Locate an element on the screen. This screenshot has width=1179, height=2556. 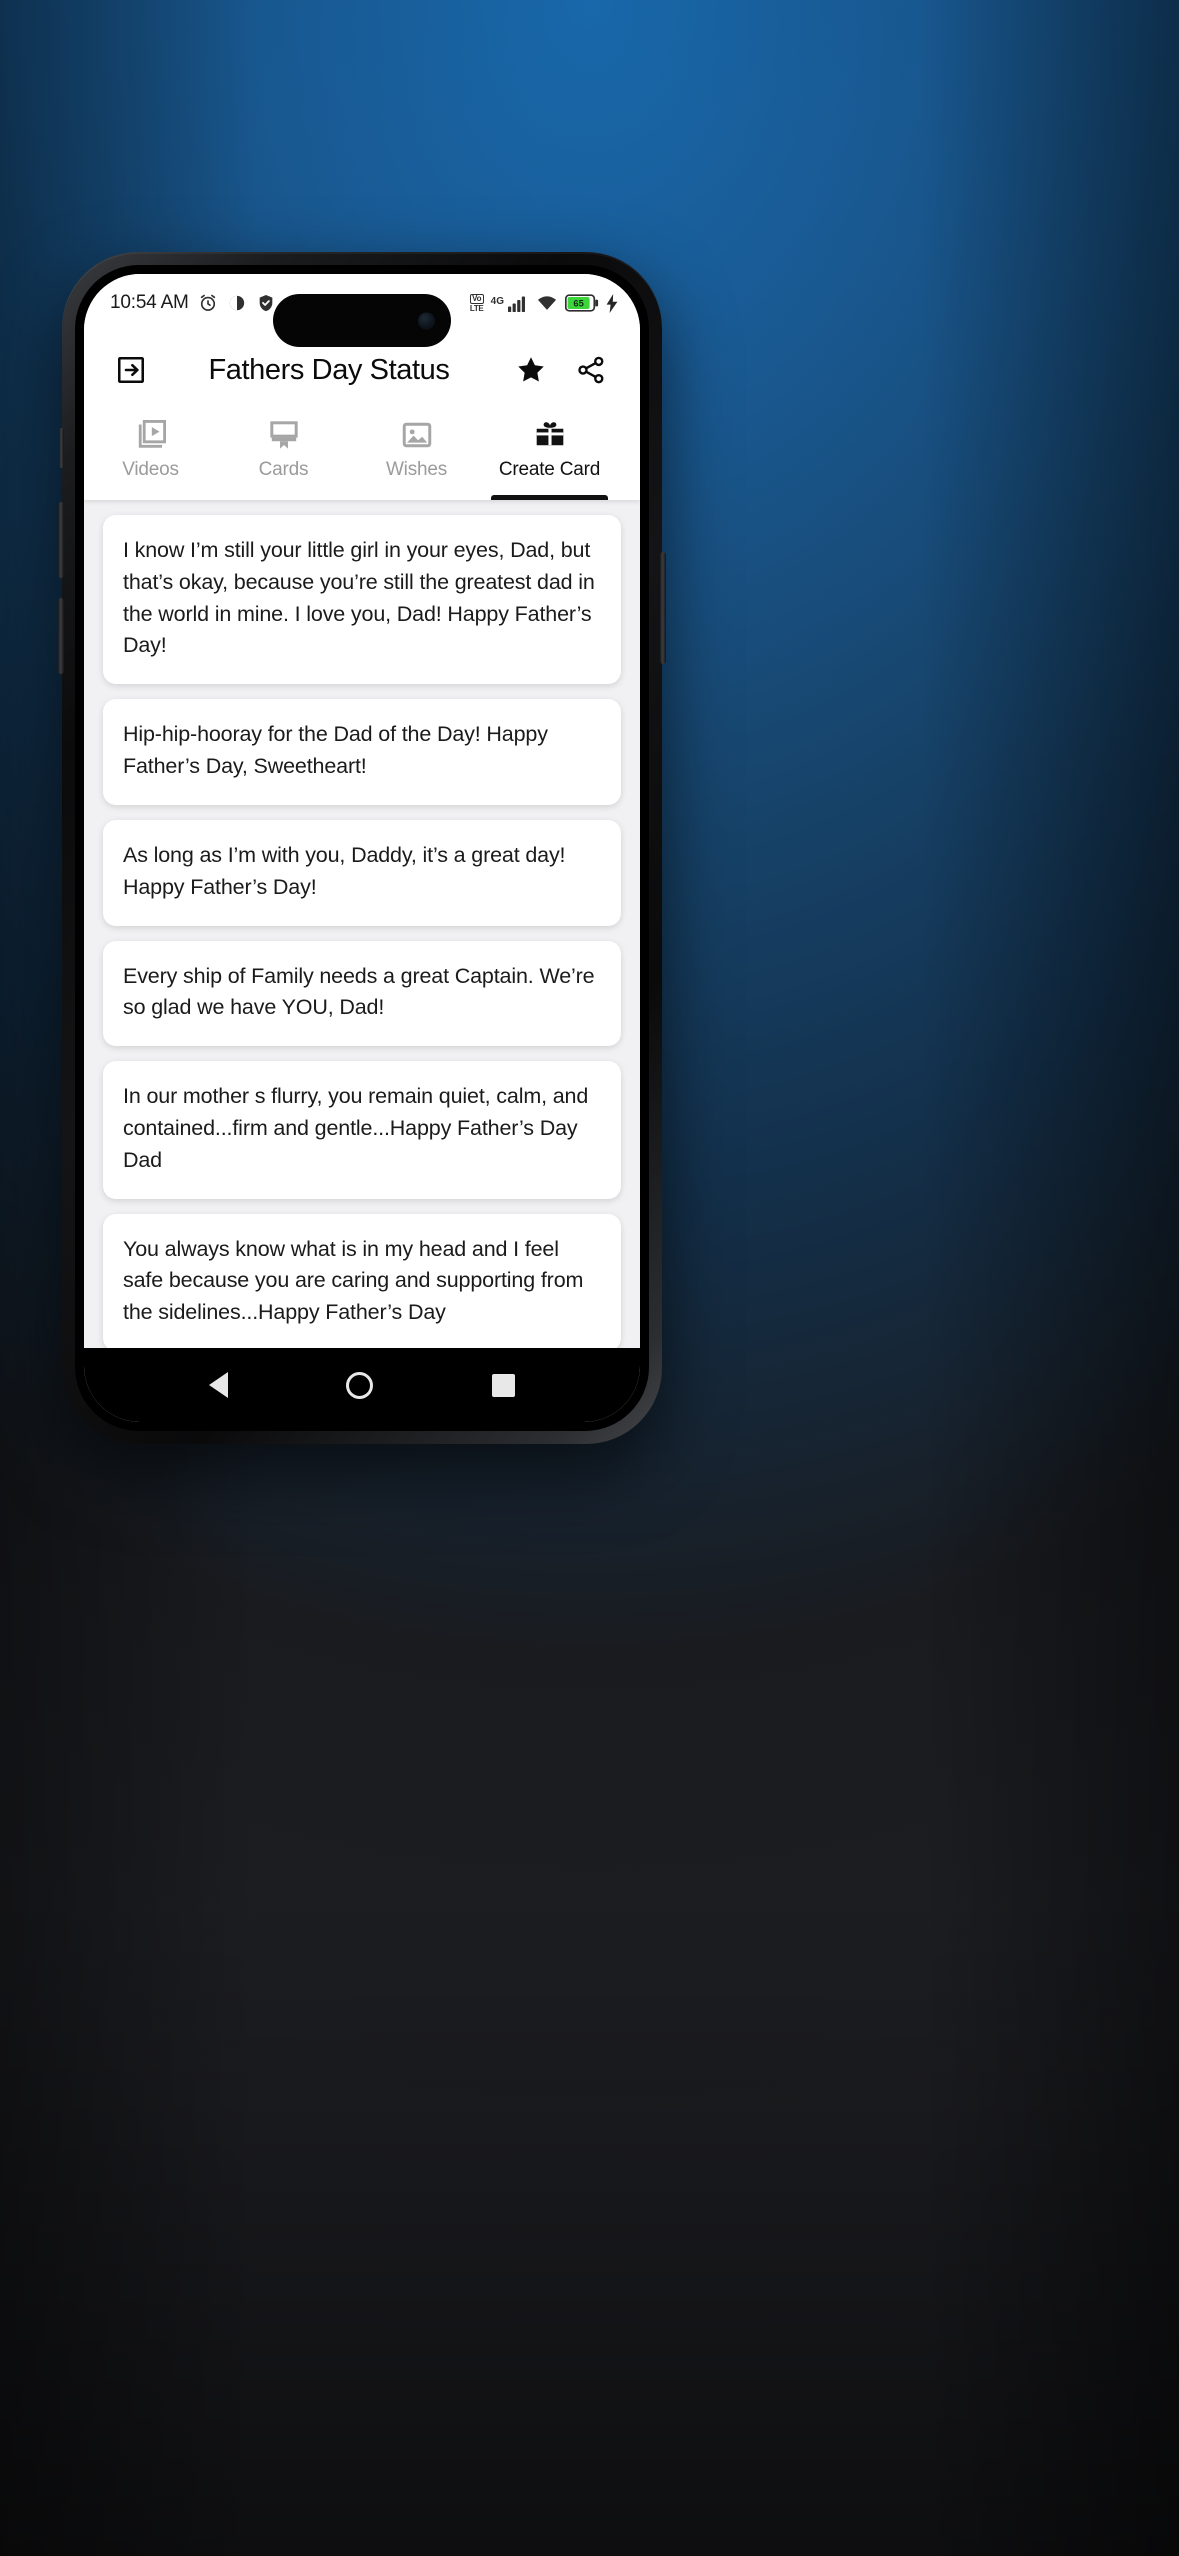
status-bar: 10:54 AM Vo LTE 4G 65 is located at coordinates (362, 310).